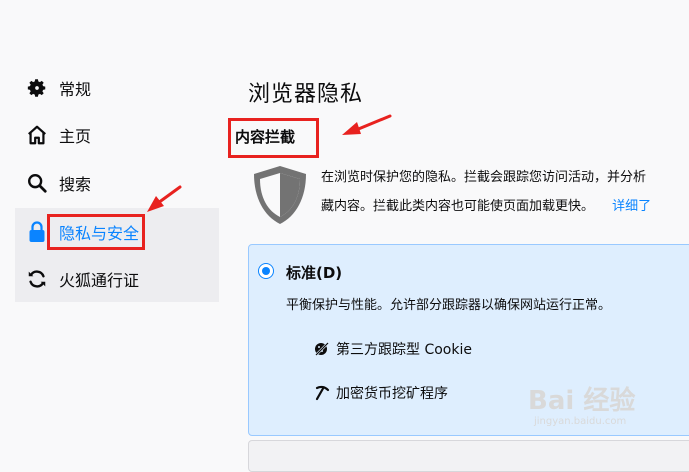 Image resolution: width=689 pixels, height=472 pixels. I want to click on annotation-arrows, so click(269, 163).